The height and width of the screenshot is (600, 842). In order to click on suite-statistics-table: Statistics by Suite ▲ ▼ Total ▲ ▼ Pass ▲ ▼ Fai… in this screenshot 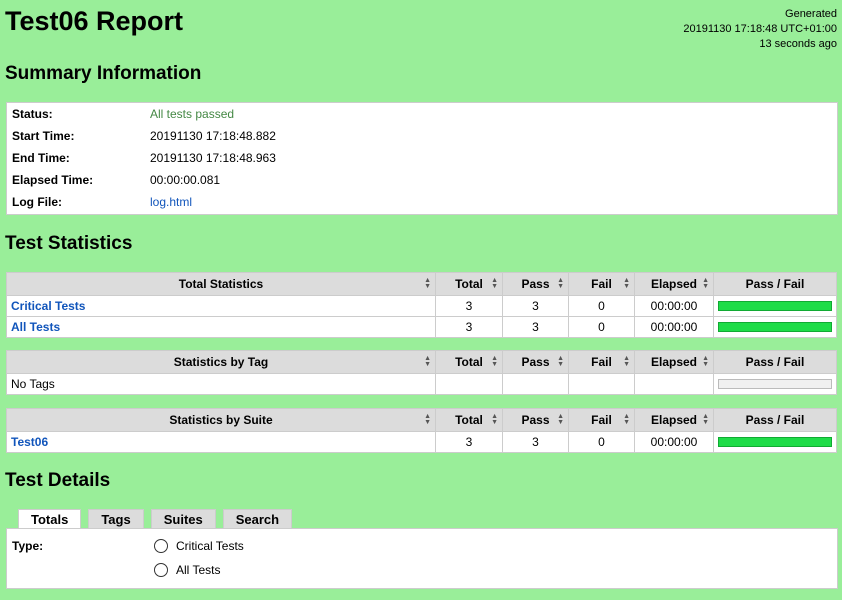, I will do `click(421, 430)`.